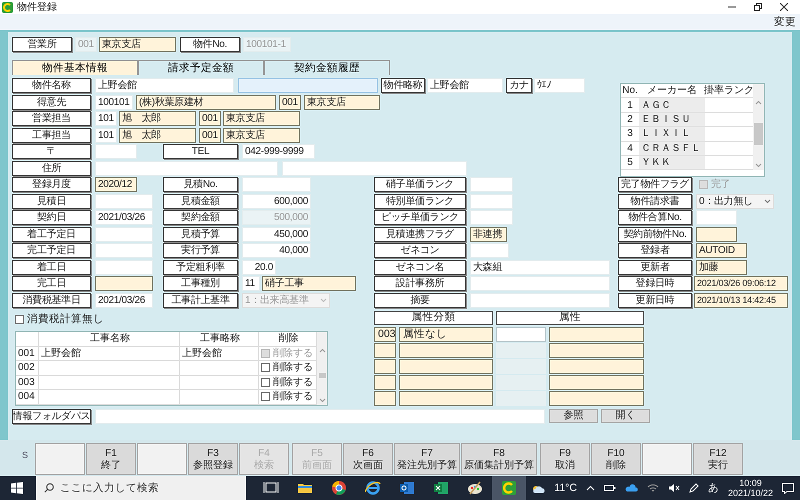 This screenshot has width=800, height=500. What do you see at coordinates (201, 67) in the screenshot?
I see `tab: 請求予定金額` at bounding box center [201, 67].